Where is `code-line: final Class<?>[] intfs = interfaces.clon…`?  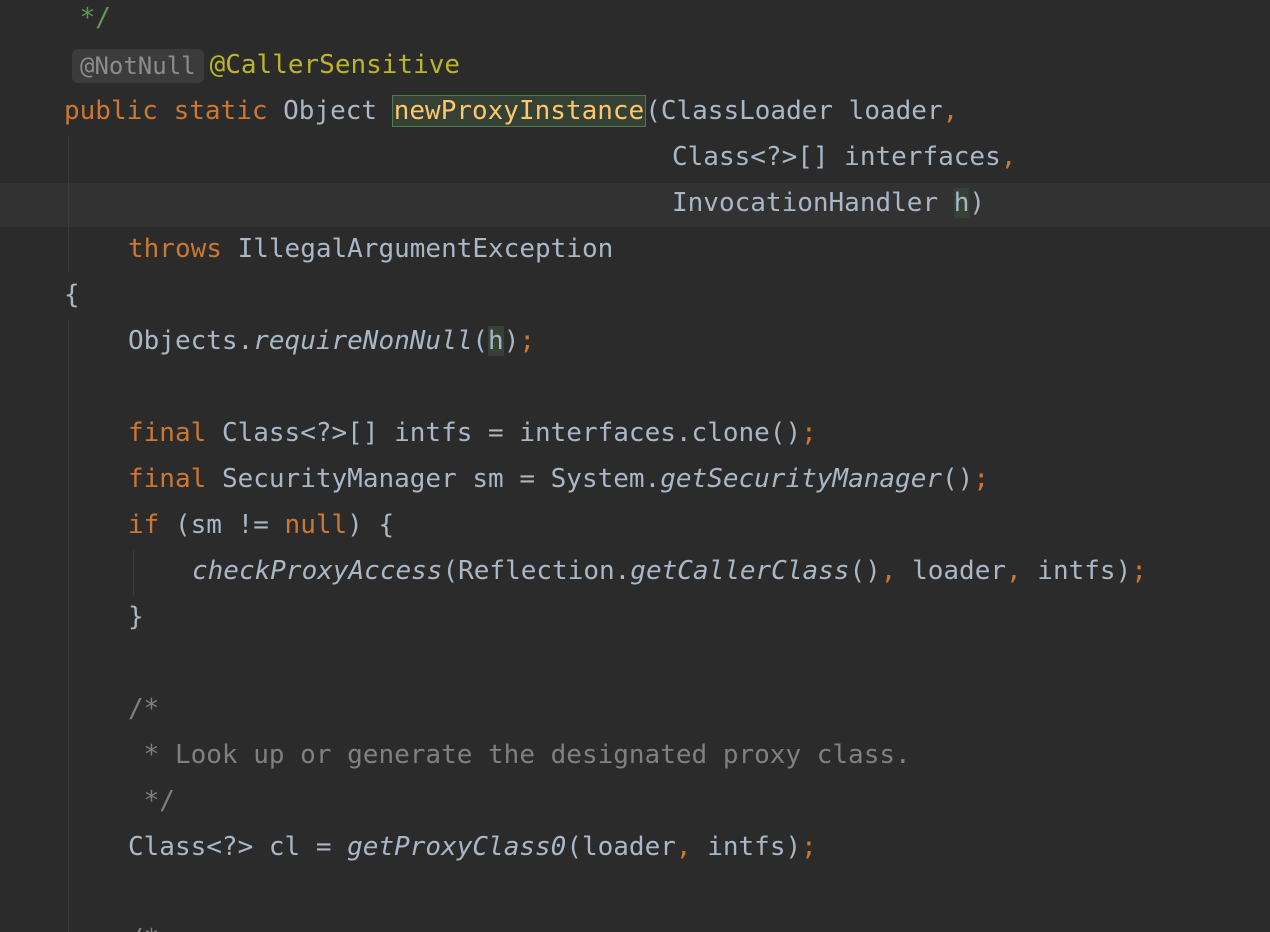
code-line: final Class<?>[] intfs = interfaces.clon… is located at coordinates (408, 433).